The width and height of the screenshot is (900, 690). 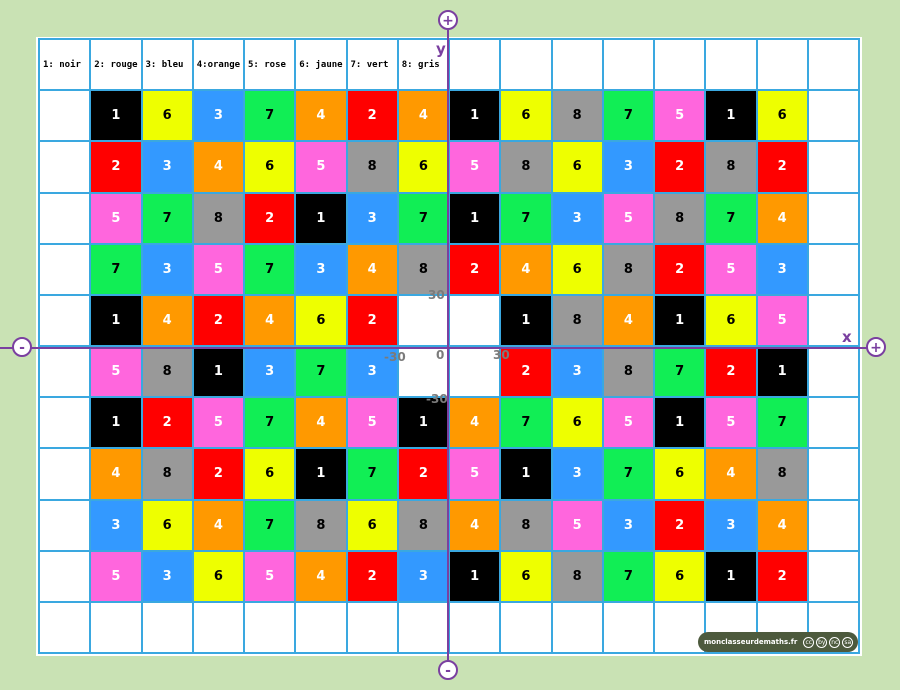 I want to click on tick-x-negative: -30, so click(x=395, y=357).